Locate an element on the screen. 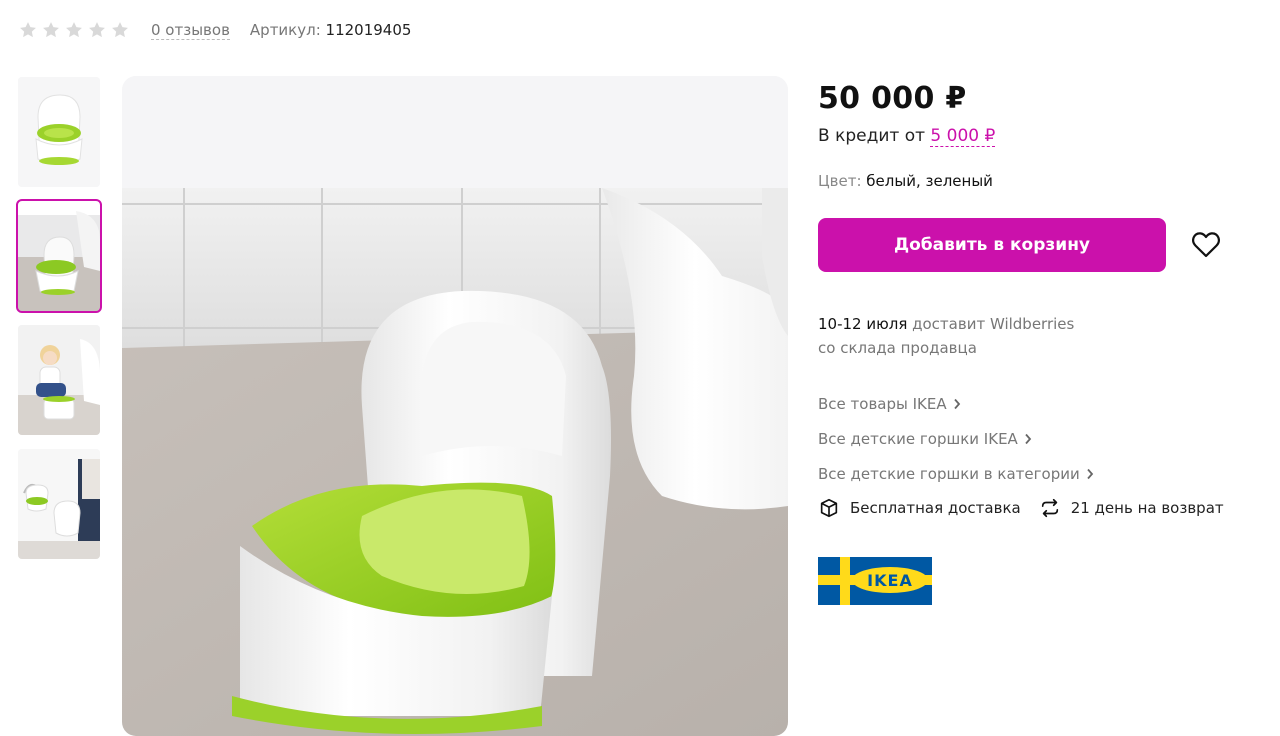  return-arrows-icon is located at coordinates (1049, 508).